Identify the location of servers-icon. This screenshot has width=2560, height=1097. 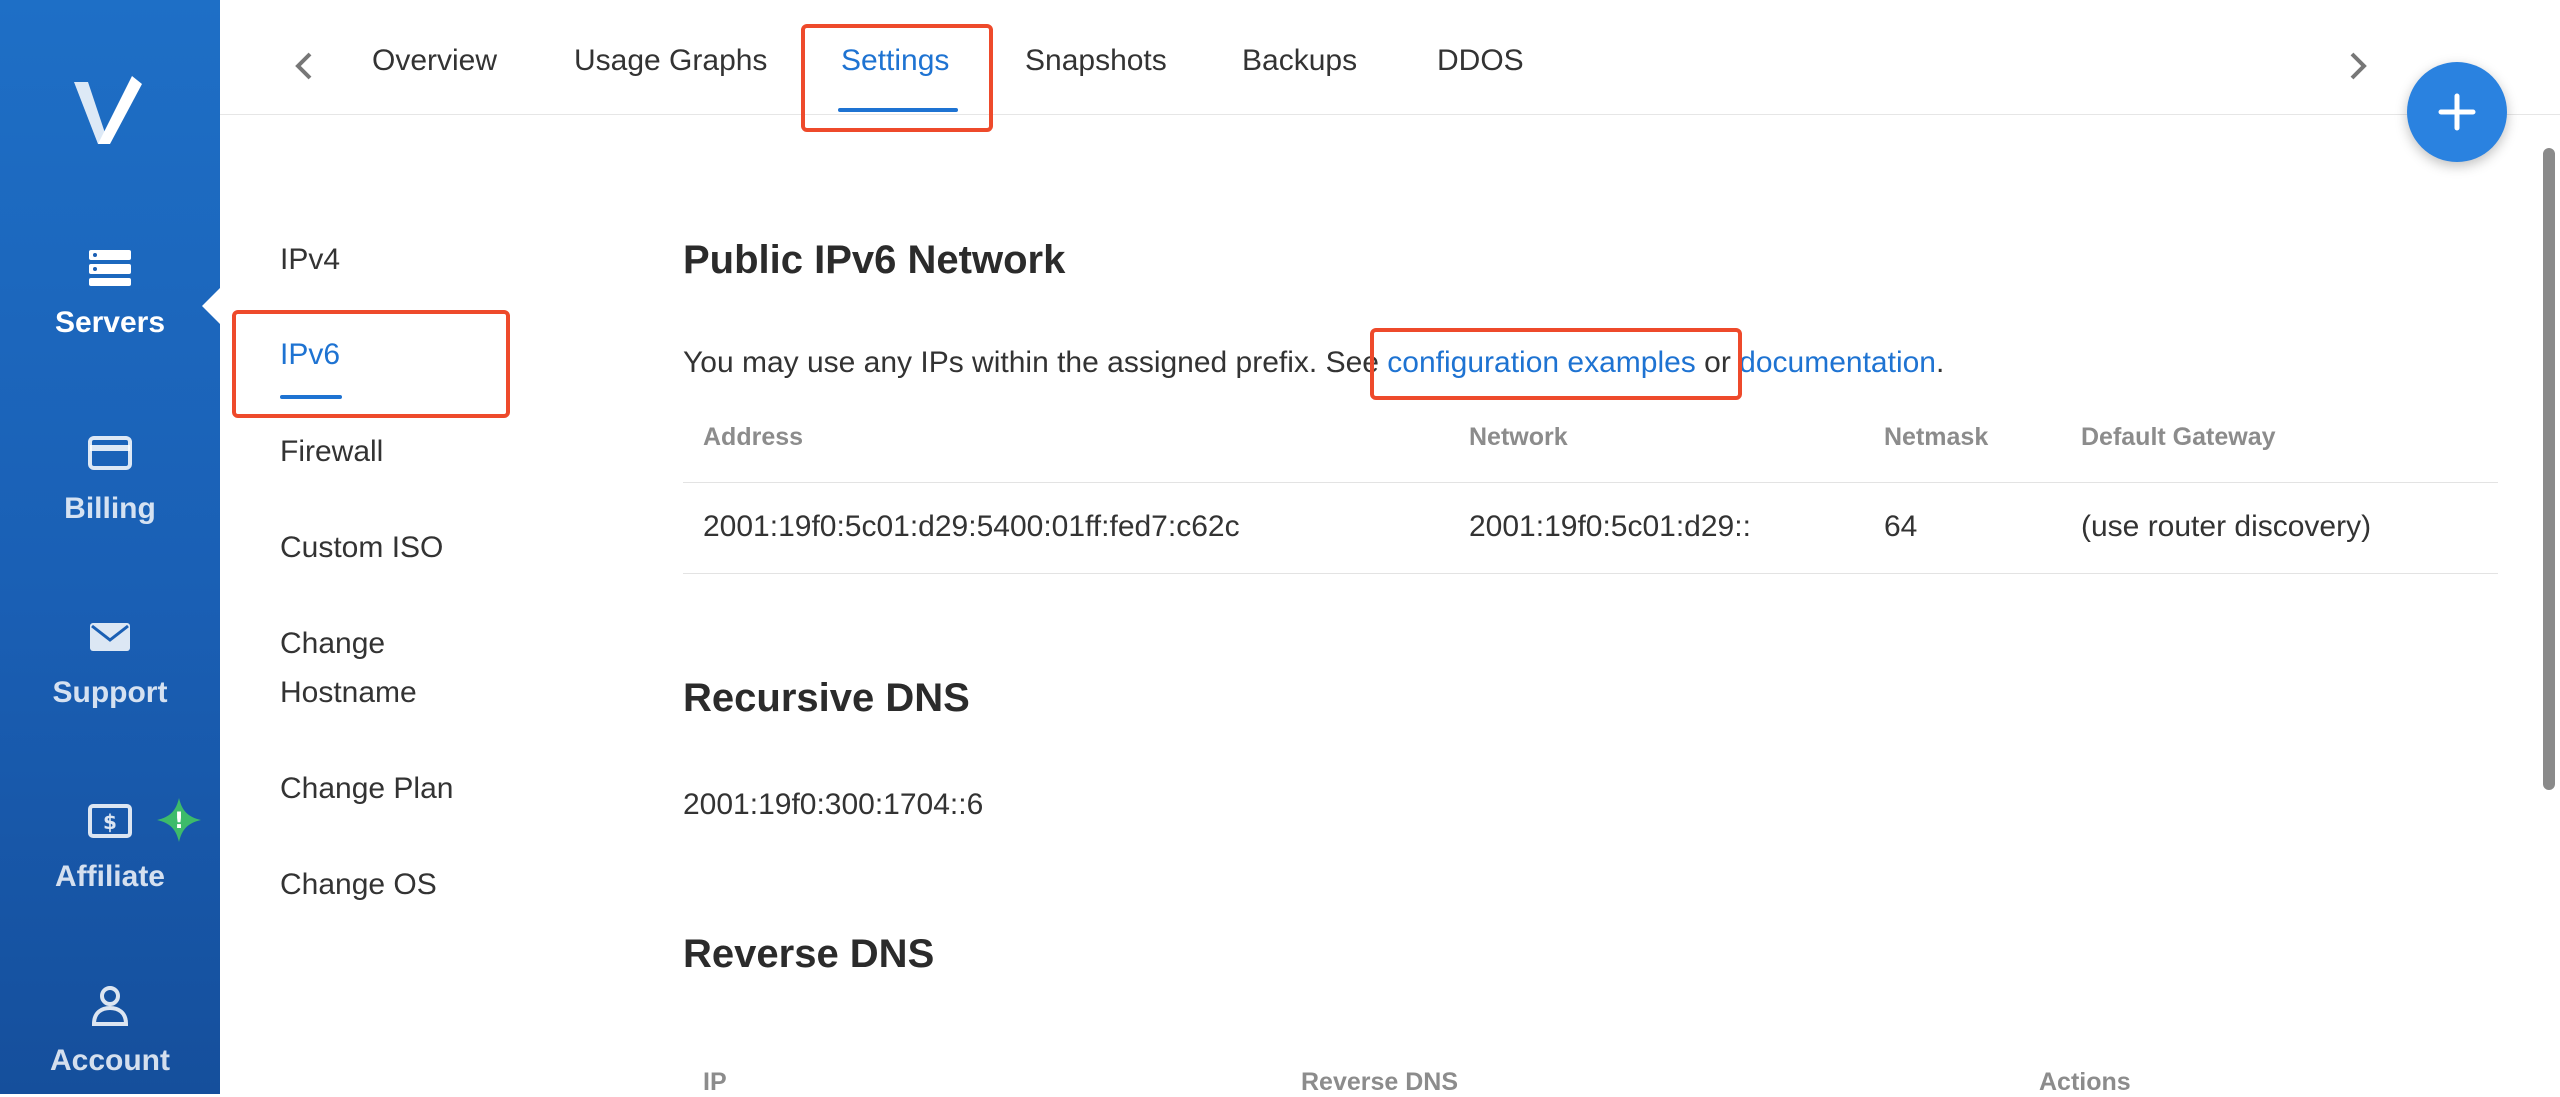
(110, 268).